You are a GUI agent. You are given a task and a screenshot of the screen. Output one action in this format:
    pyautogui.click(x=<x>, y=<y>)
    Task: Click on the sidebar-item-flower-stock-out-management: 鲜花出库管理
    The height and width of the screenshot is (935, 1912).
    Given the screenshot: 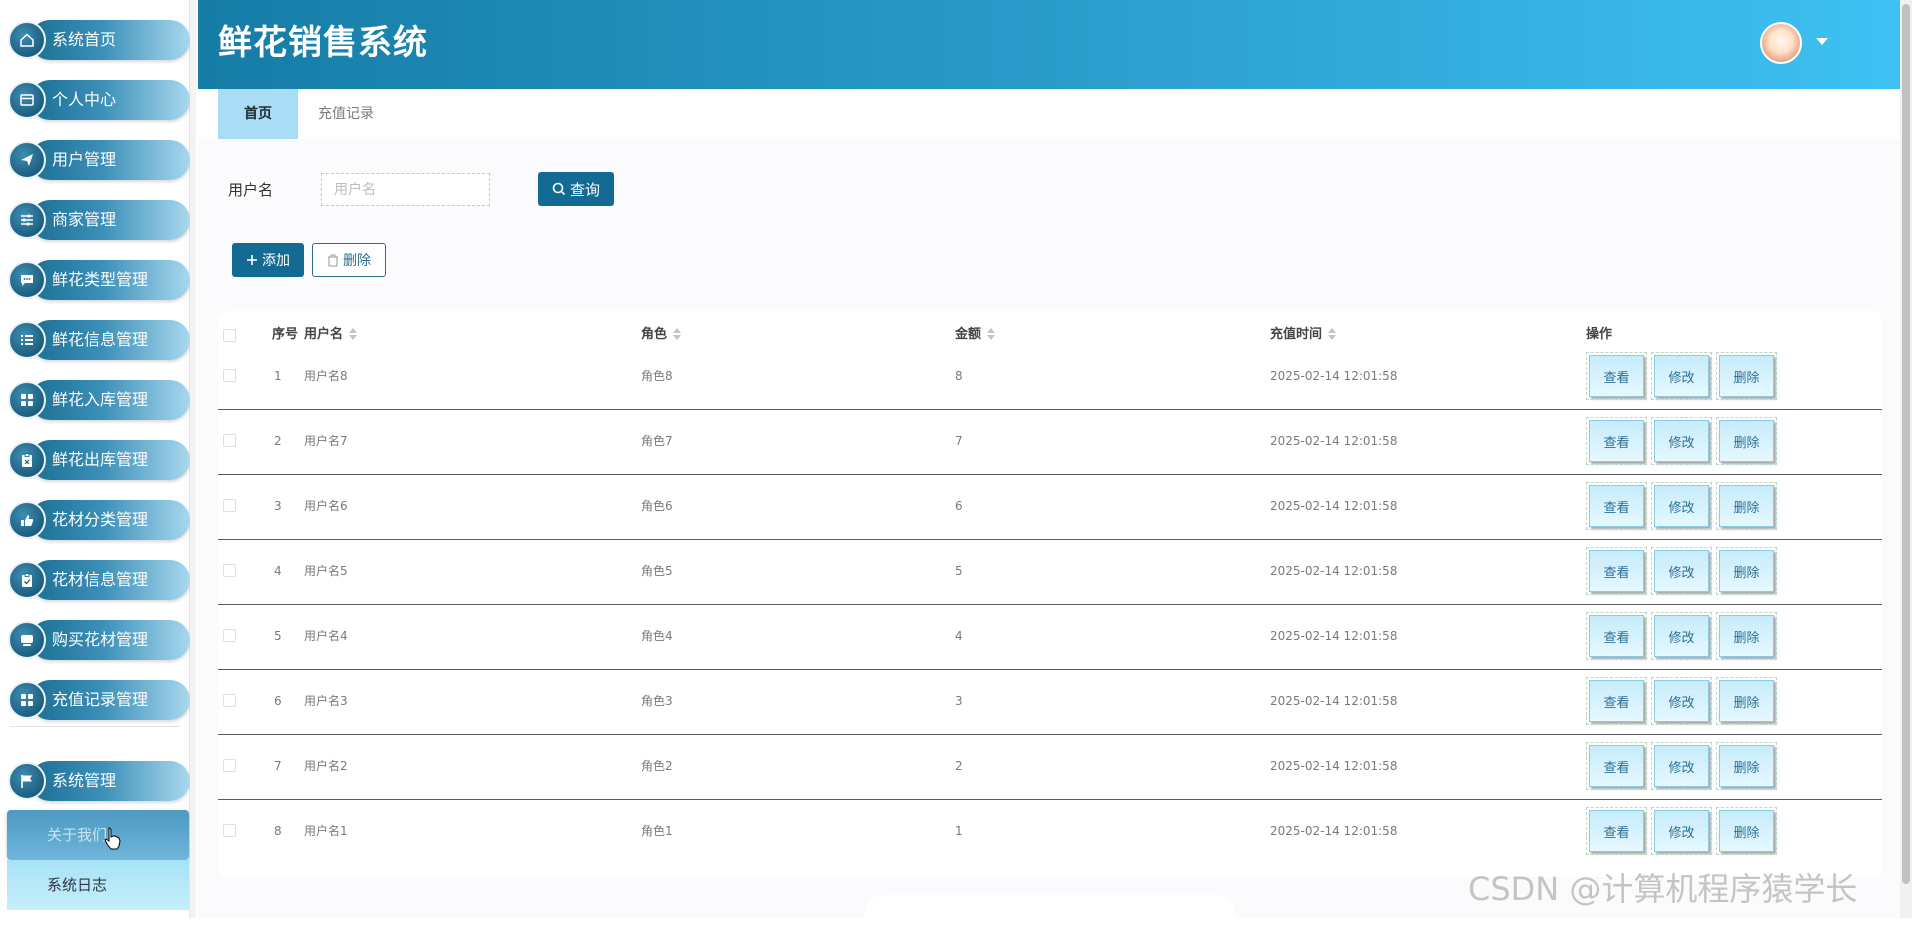 What is the action you would take?
    pyautogui.click(x=99, y=460)
    